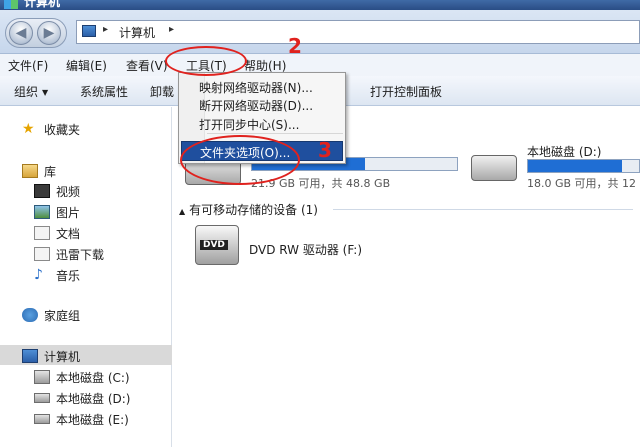 The height and width of the screenshot is (447, 640). I want to click on address-bar-area: ◀ ▶ ▸ 计算机 ▸, so click(320, 32).